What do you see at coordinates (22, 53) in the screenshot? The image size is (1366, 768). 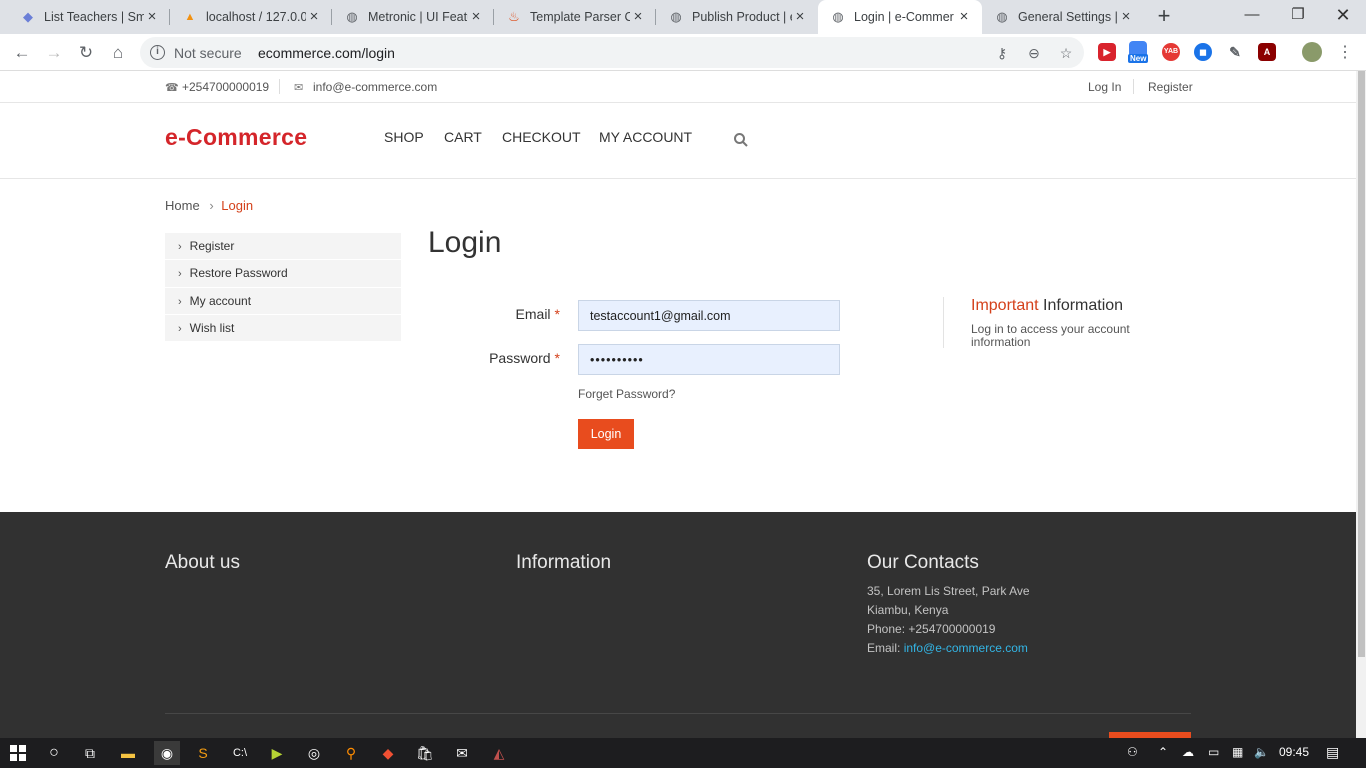 I see `back-icon: ←` at bounding box center [22, 53].